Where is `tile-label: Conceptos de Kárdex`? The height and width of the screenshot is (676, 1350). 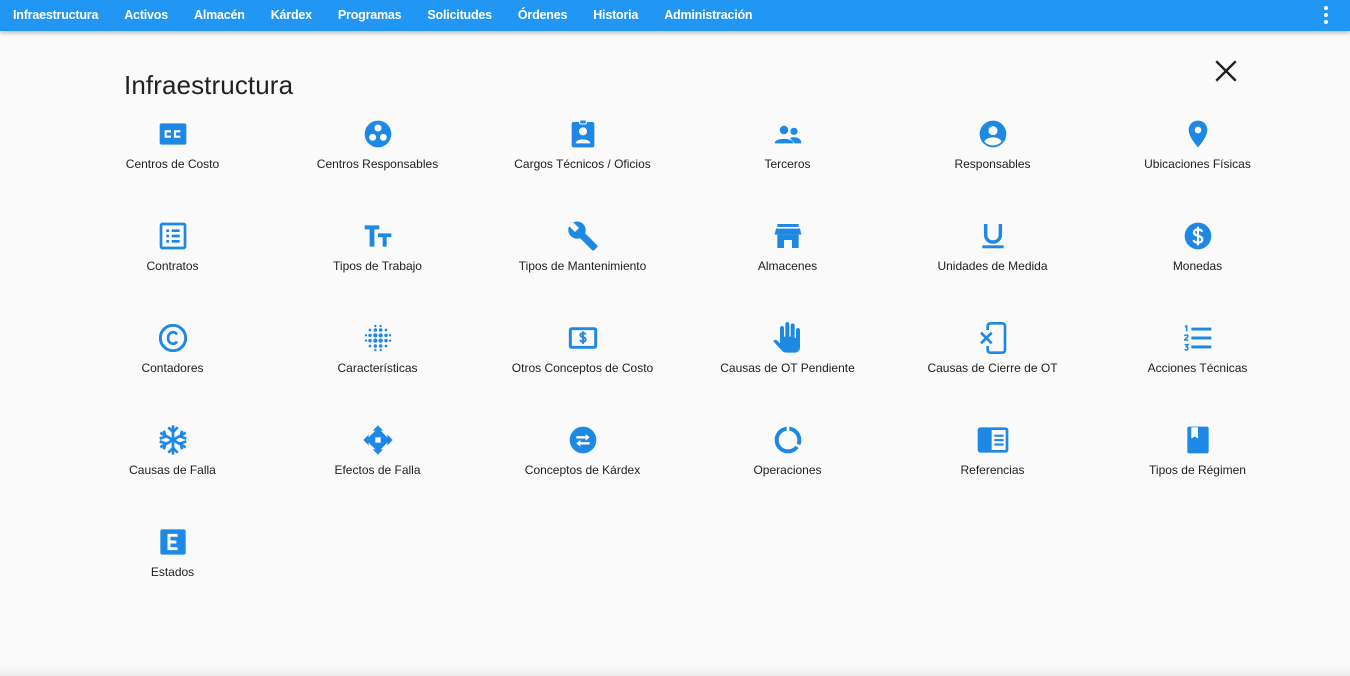
tile-label: Conceptos de Kárdex is located at coordinates (582, 470).